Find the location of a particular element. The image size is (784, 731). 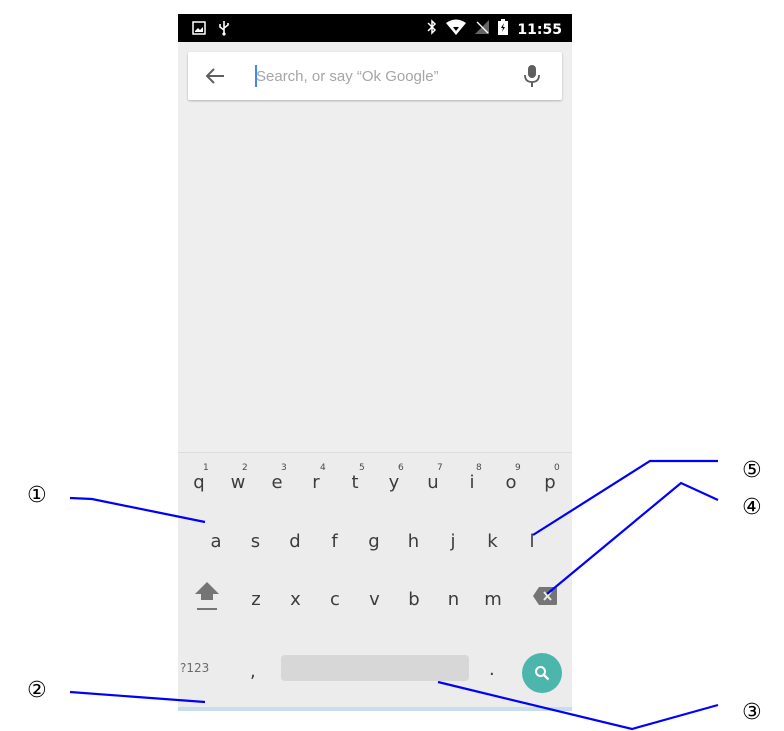

key-label: g is located at coordinates (374, 541).